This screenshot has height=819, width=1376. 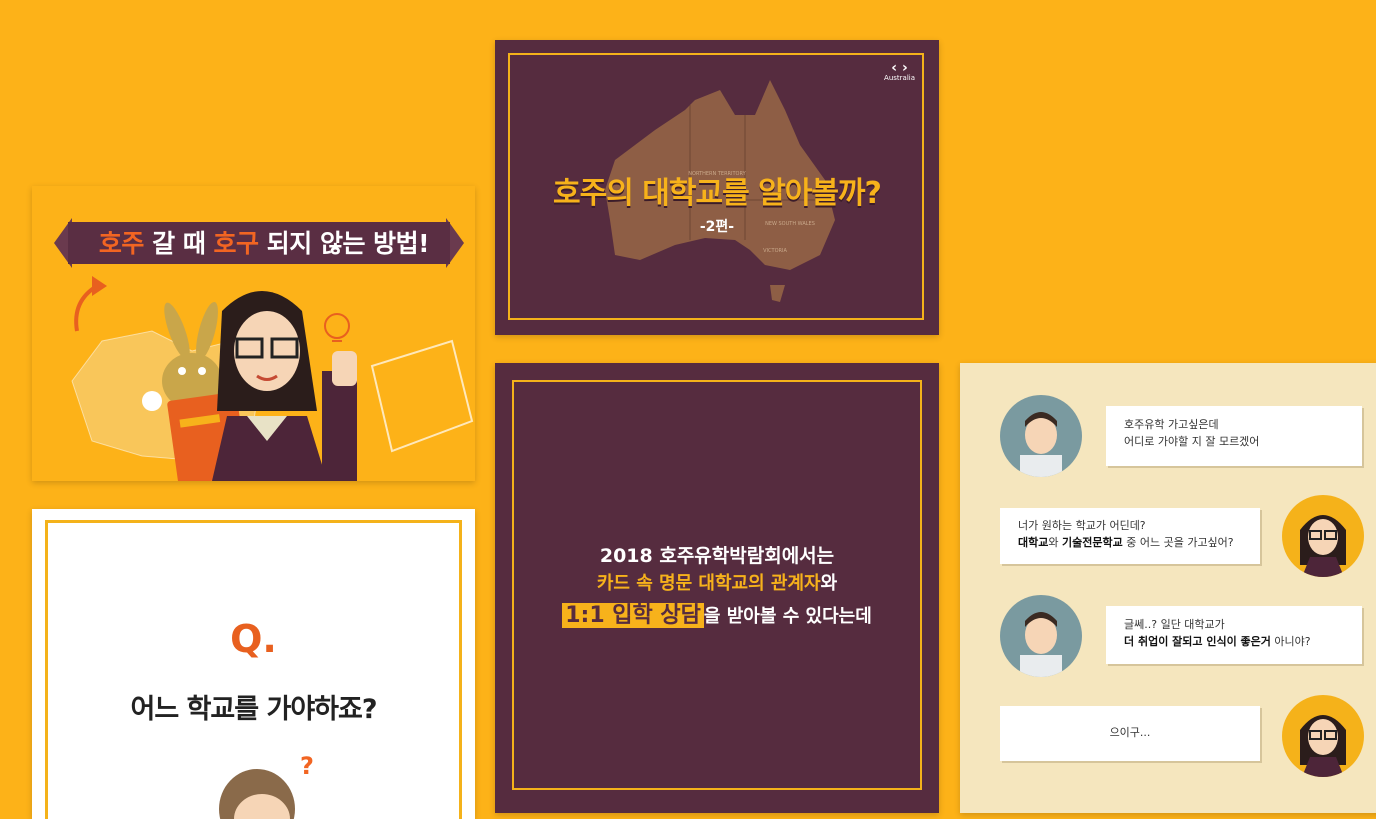 What do you see at coordinates (307, 766) in the screenshot?
I see `question-mark: ?` at bounding box center [307, 766].